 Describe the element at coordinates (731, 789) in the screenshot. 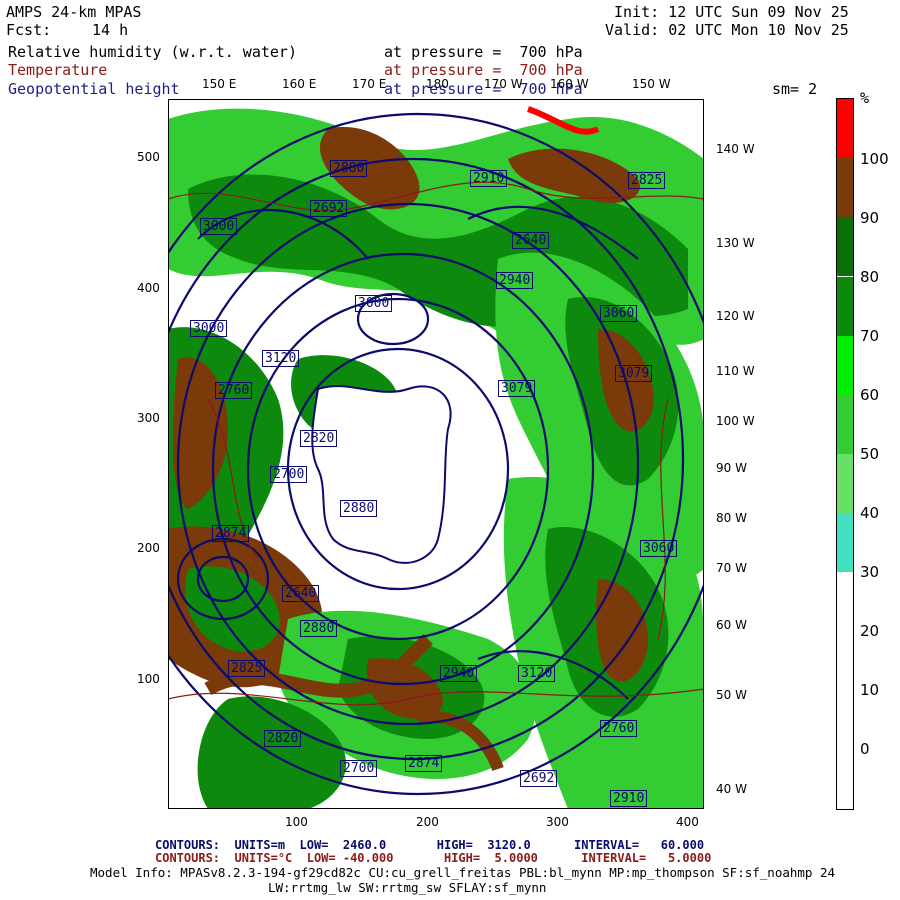

I see `lon-label-right: 40 W` at that location.